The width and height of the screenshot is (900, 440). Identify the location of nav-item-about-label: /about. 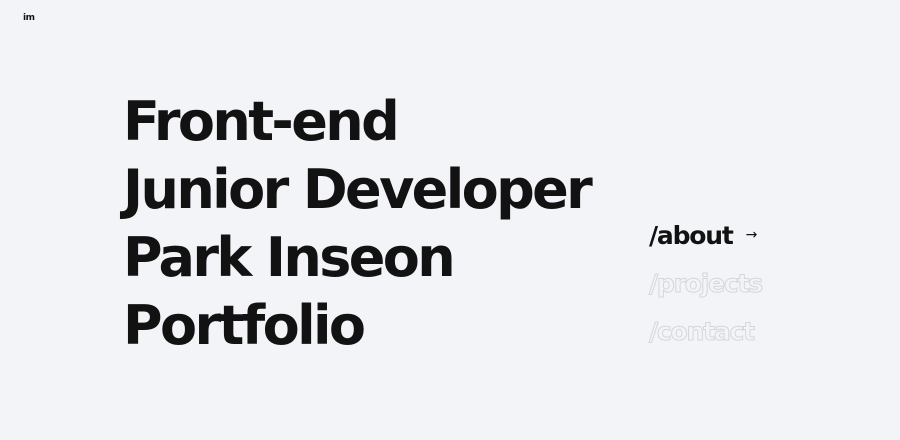
(691, 235).